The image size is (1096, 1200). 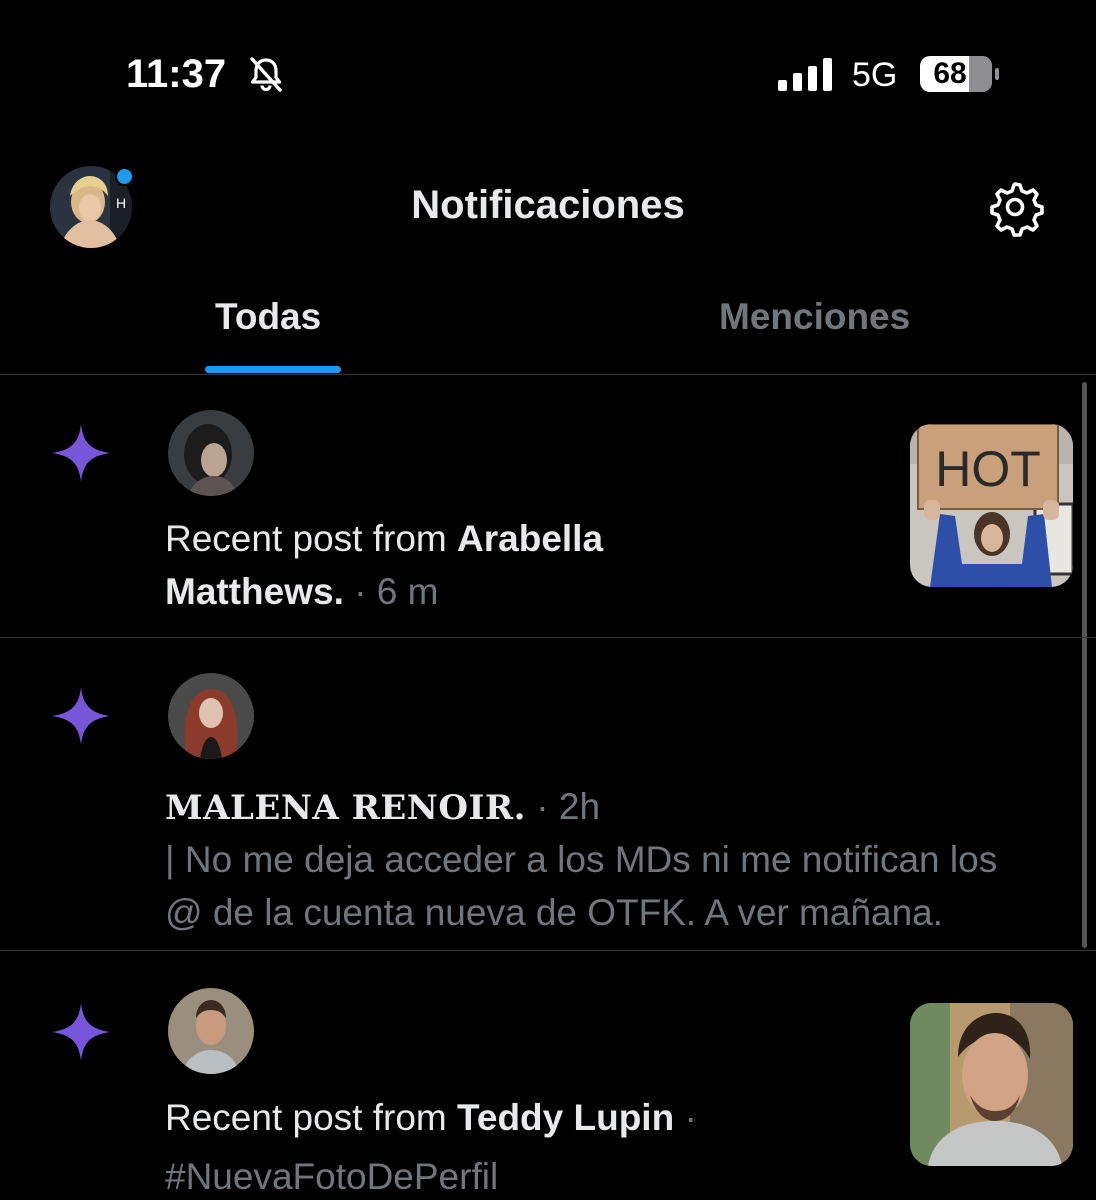 What do you see at coordinates (950, 73) in the screenshot?
I see `battery-percent: 68` at bounding box center [950, 73].